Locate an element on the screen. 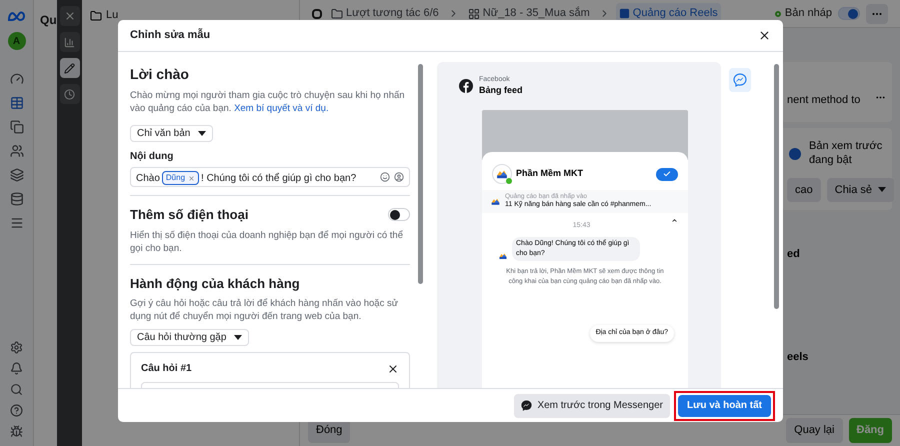  back-button: Quay lại is located at coordinates (814, 430).